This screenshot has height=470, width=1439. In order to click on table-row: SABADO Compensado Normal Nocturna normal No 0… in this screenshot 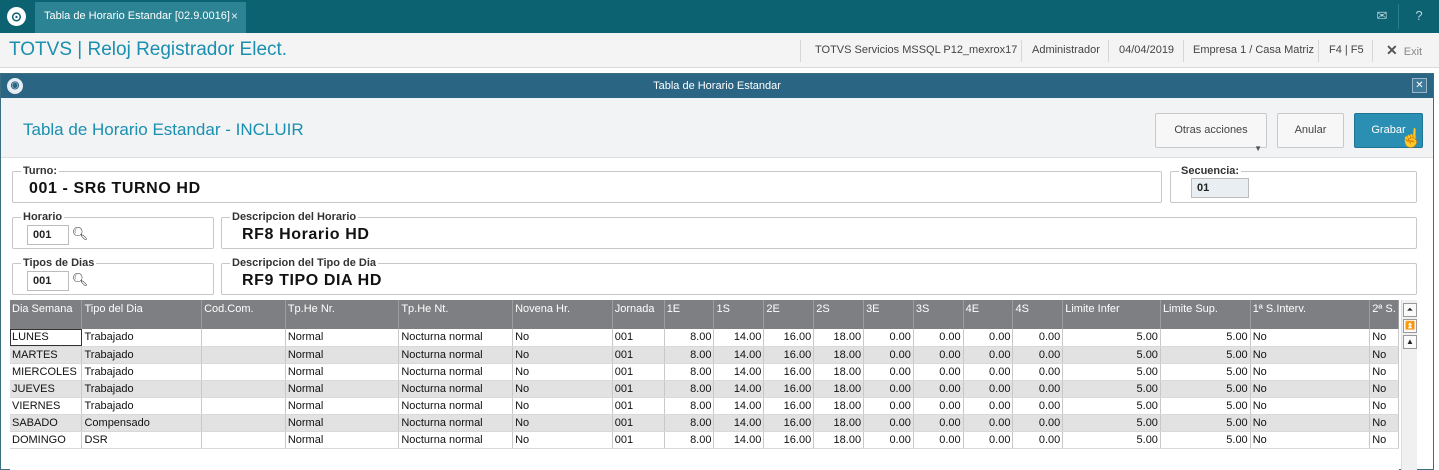, I will do `click(704, 423)`.